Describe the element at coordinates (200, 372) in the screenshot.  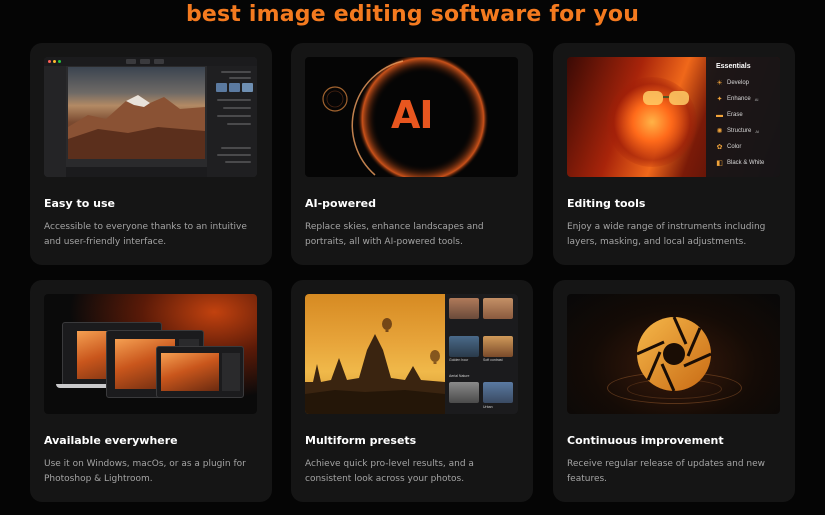
I see `monitor-screen` at that location.